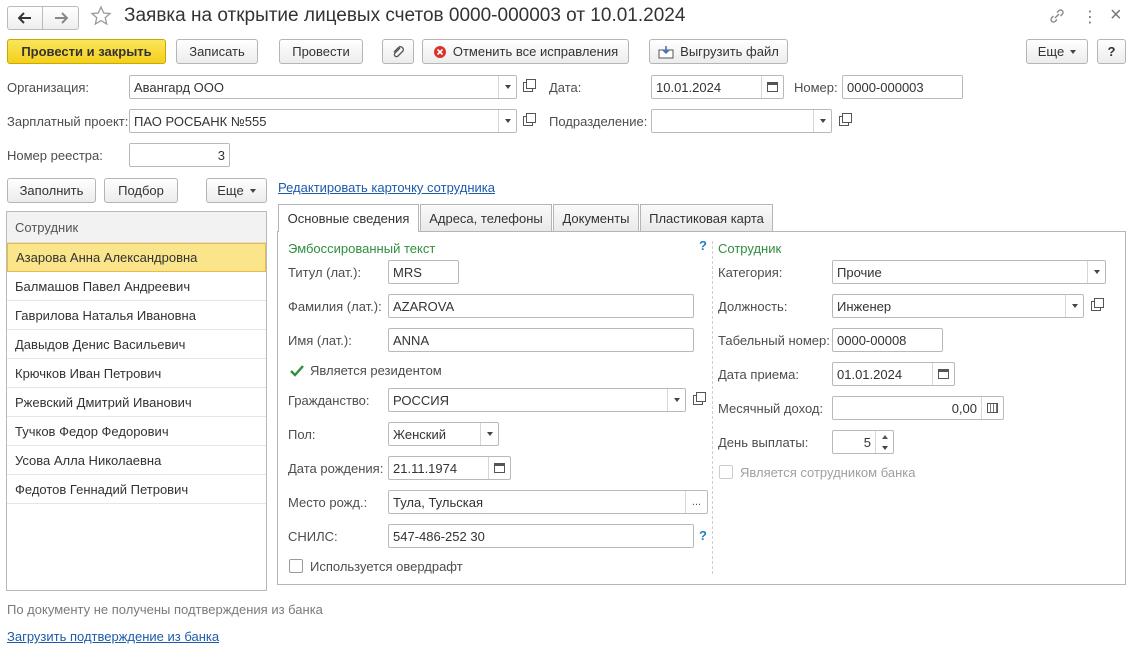  Describe the element at coordinates (1096, 306) in the screenshot. I see `position-open-button` at that location.